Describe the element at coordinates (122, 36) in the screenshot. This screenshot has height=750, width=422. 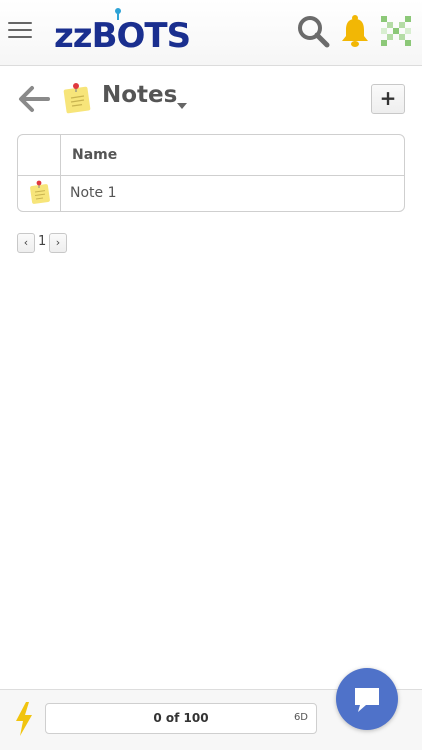
I see `logo-text: zzBOTS` at that location.